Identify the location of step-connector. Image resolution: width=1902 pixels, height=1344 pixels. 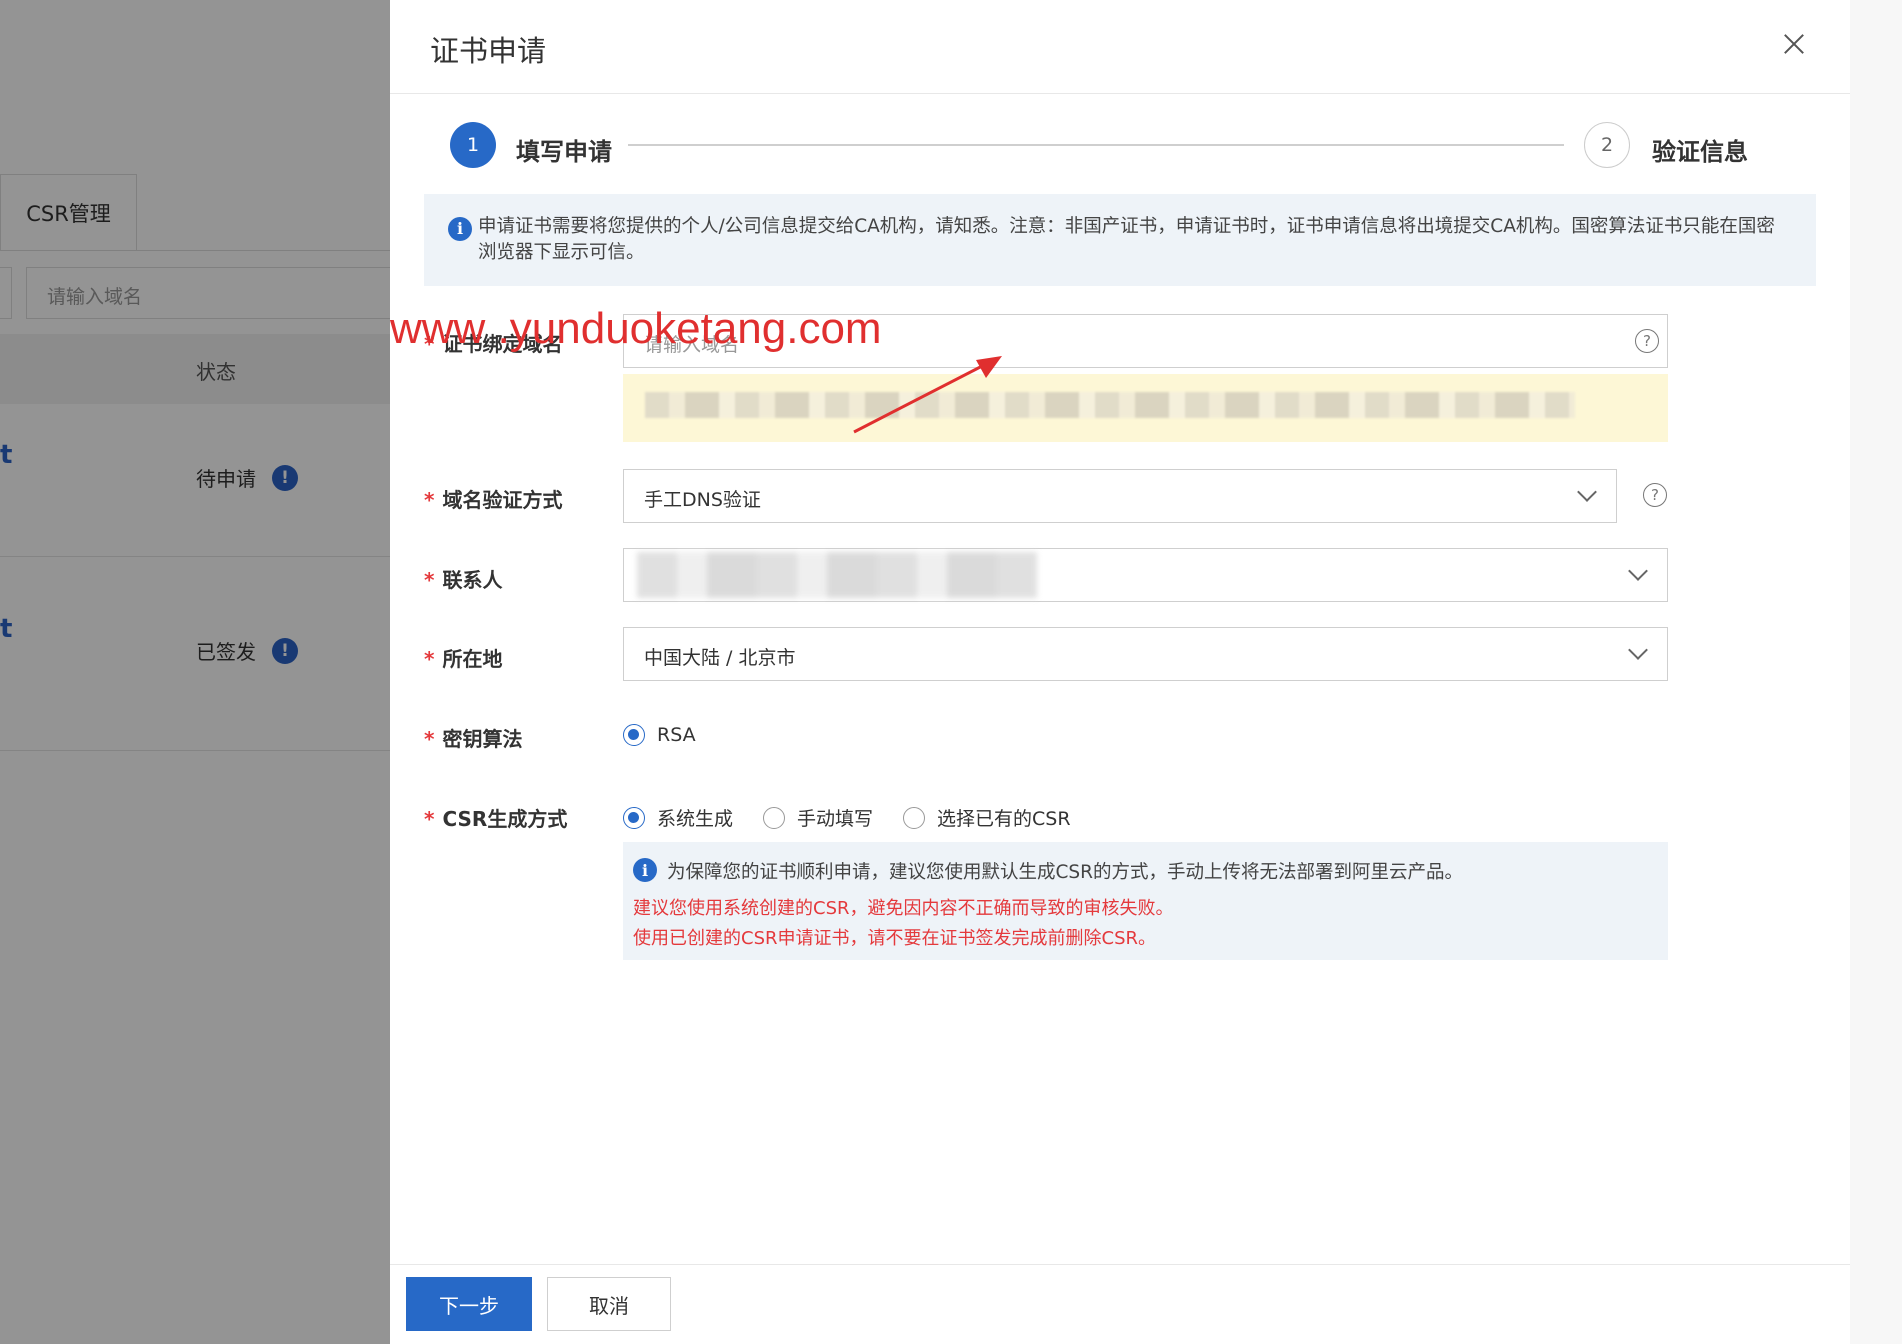
(1096, 145).